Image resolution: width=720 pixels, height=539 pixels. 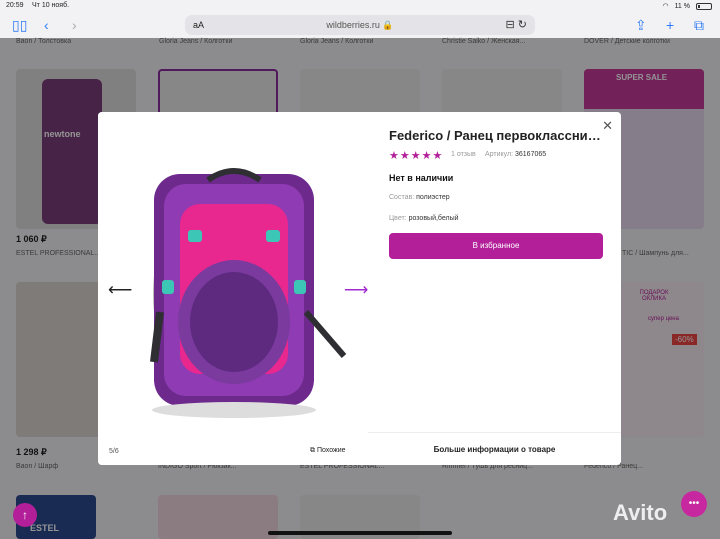 What do you see at coordinates (51, 5) in the screenshot?
I see `status-date: Чт 10 нояб.` at bounding box center [51, 5].